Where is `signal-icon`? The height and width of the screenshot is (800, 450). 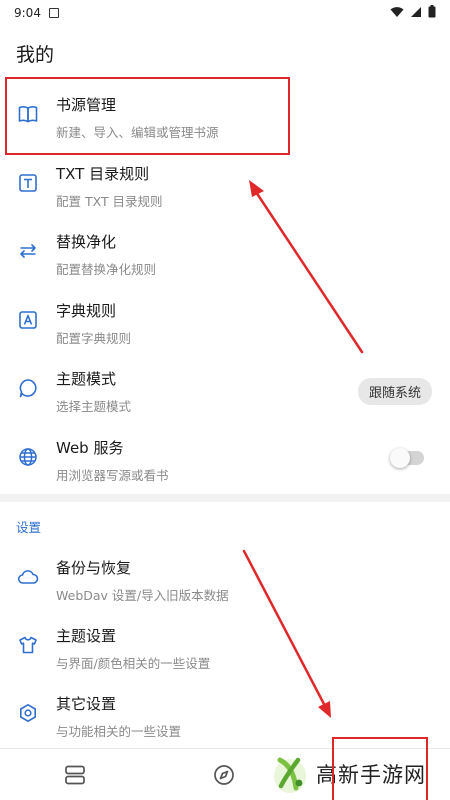 signal-icon is located at coordinates (416, 13).